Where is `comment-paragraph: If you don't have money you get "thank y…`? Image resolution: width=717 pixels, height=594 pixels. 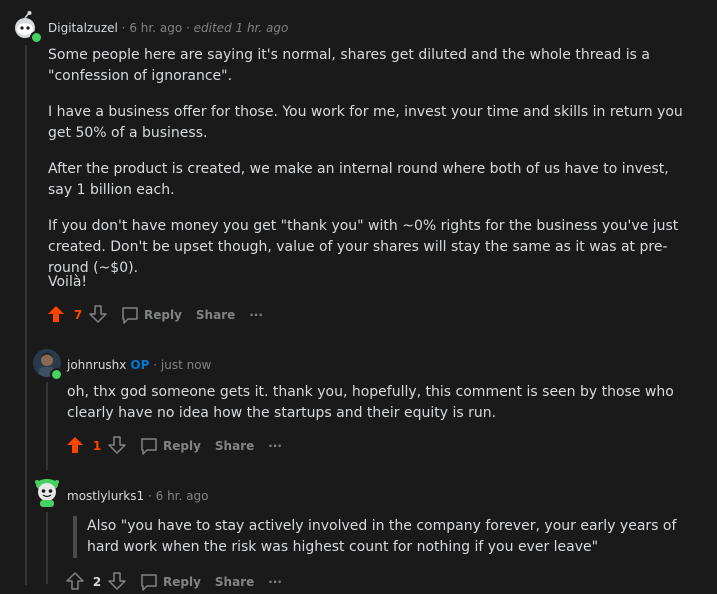 comment-paragraph: If you don't have money you get "thank y… is located at coordinates (363, 247).